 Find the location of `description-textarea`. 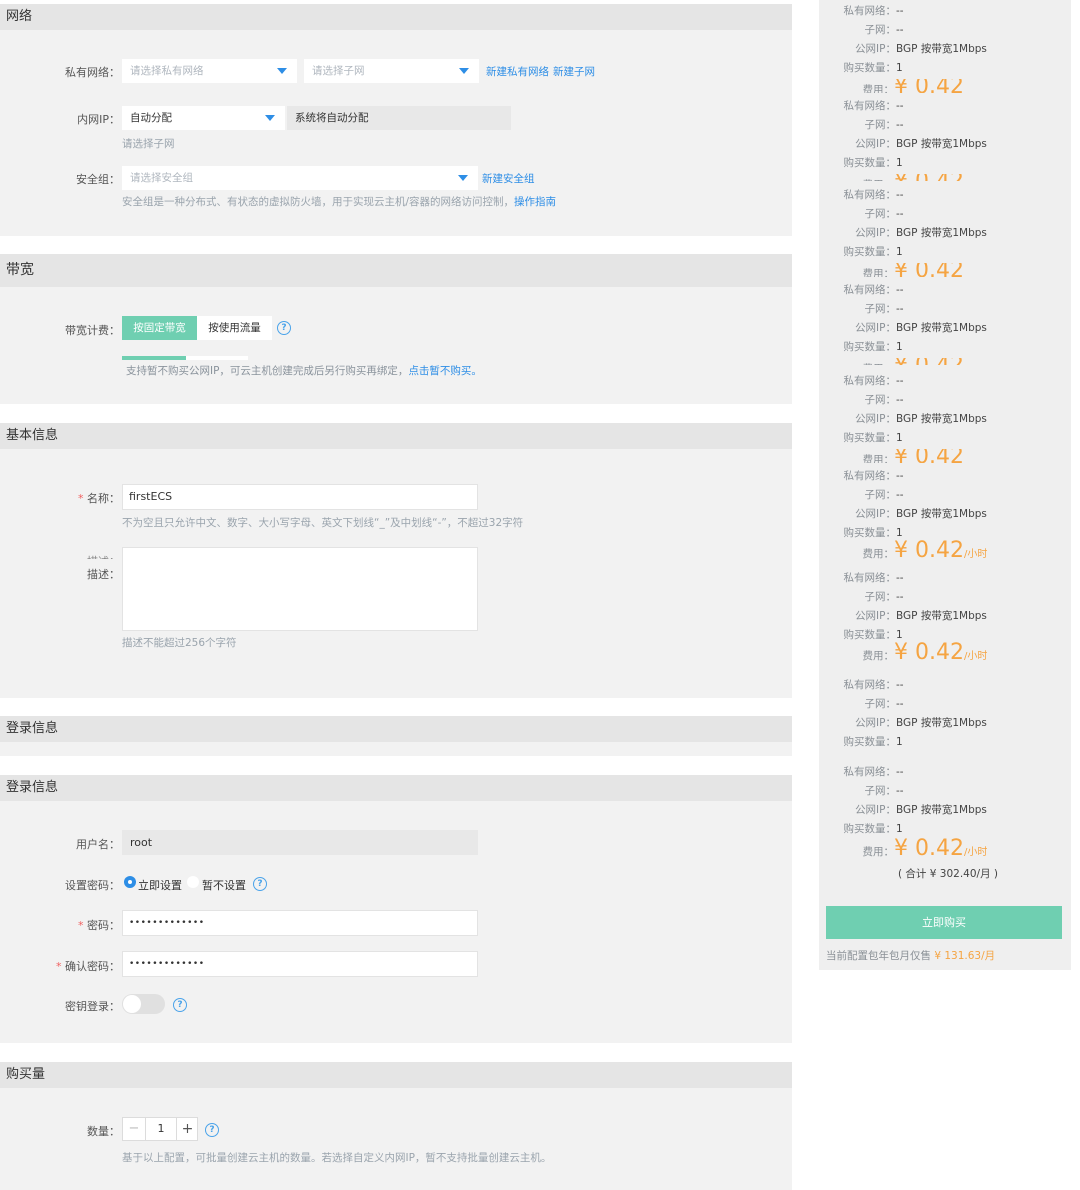

description-textarea is located at coordinates (300, 589).